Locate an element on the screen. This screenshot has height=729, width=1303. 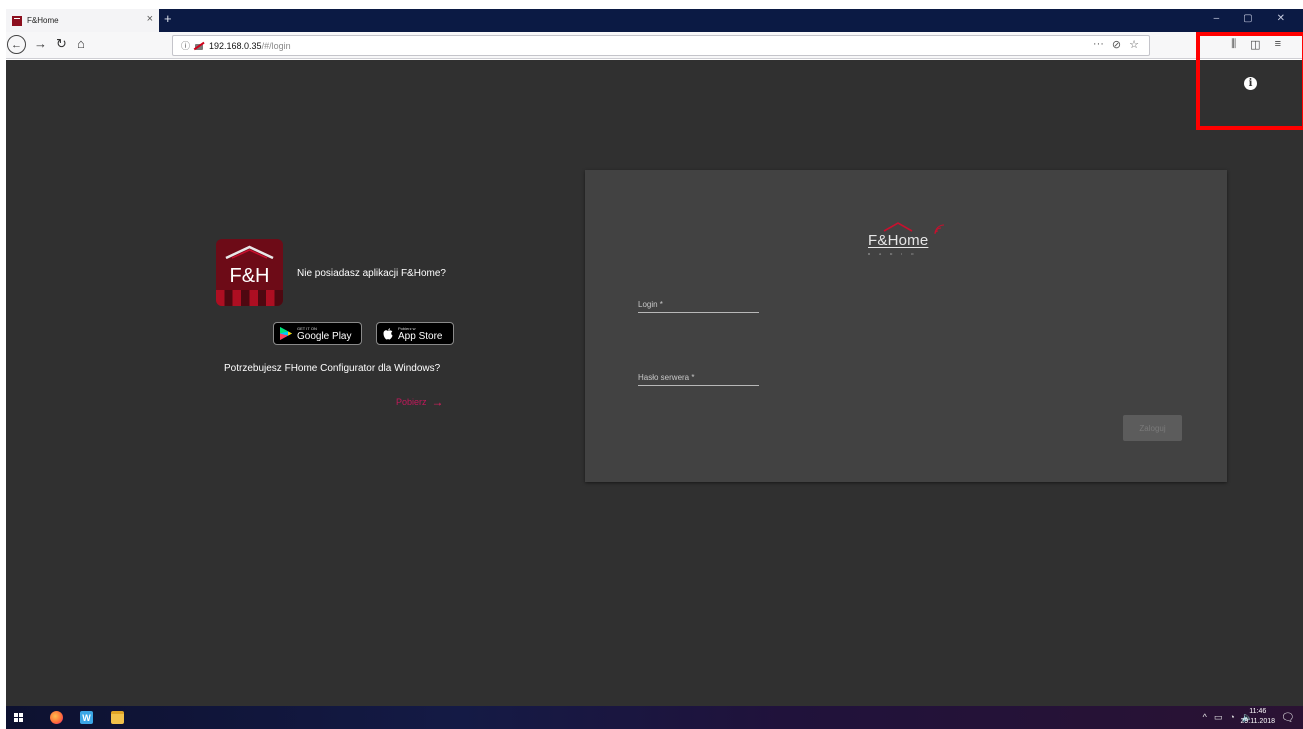
forward-button: → is located at coordinates (40, 43).